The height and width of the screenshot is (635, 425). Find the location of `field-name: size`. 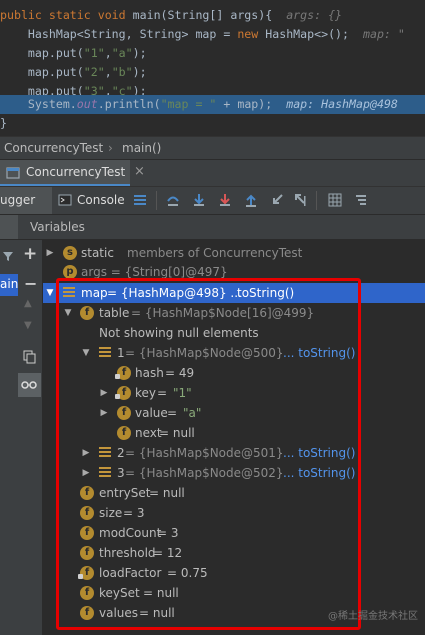

field-name: size is located at coordinates (111, 513).